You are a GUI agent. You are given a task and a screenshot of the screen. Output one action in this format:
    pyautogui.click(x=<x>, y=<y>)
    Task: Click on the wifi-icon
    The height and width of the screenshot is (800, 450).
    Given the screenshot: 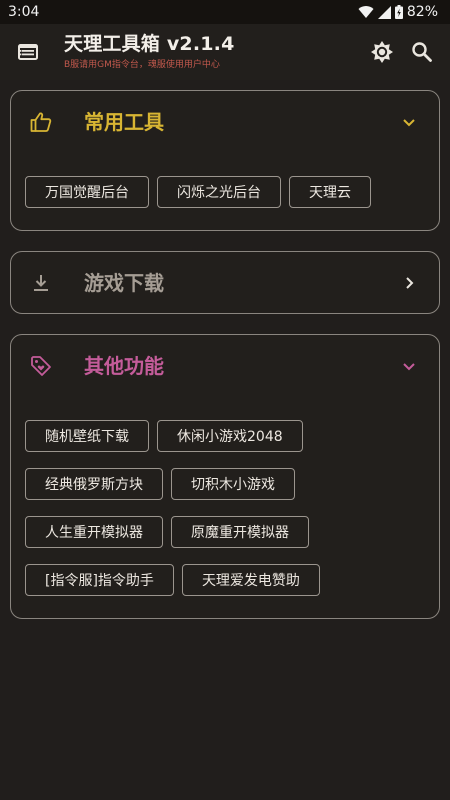 What is the action you would take?
    pyautogui.click(x=366, y=12)
    